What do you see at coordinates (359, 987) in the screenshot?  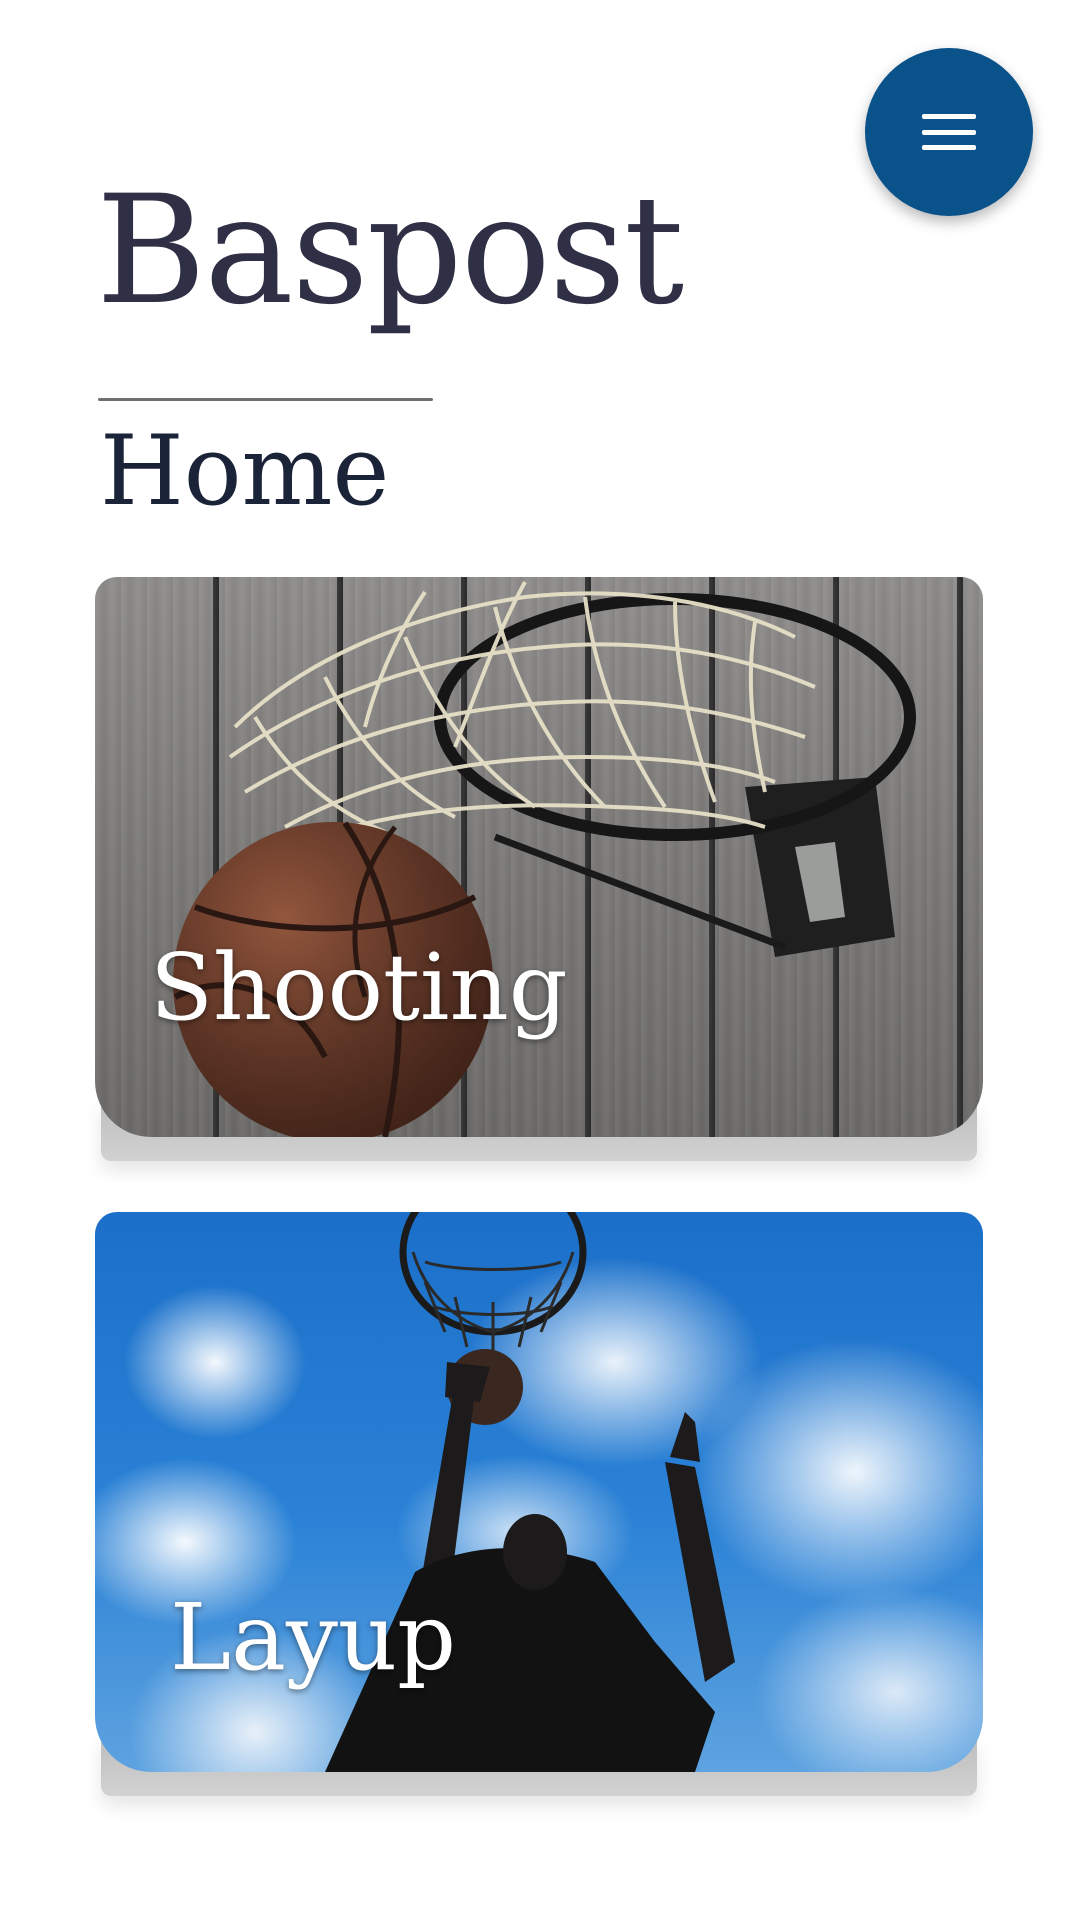 I see `card-label-shooting: Shooting` at bounding box center [359, 987].